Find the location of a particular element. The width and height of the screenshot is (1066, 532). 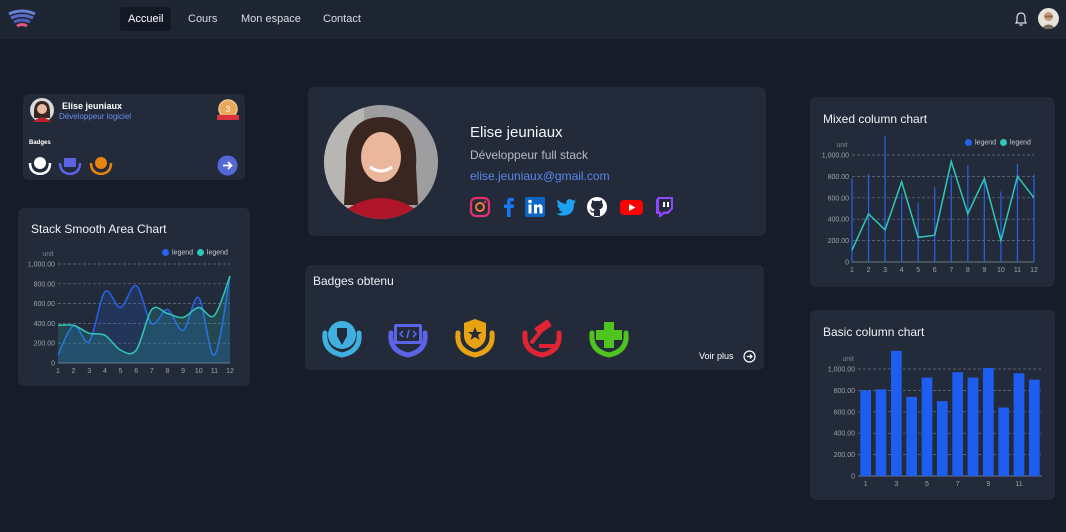

instagram-icon is located at coordinates (480, 207).